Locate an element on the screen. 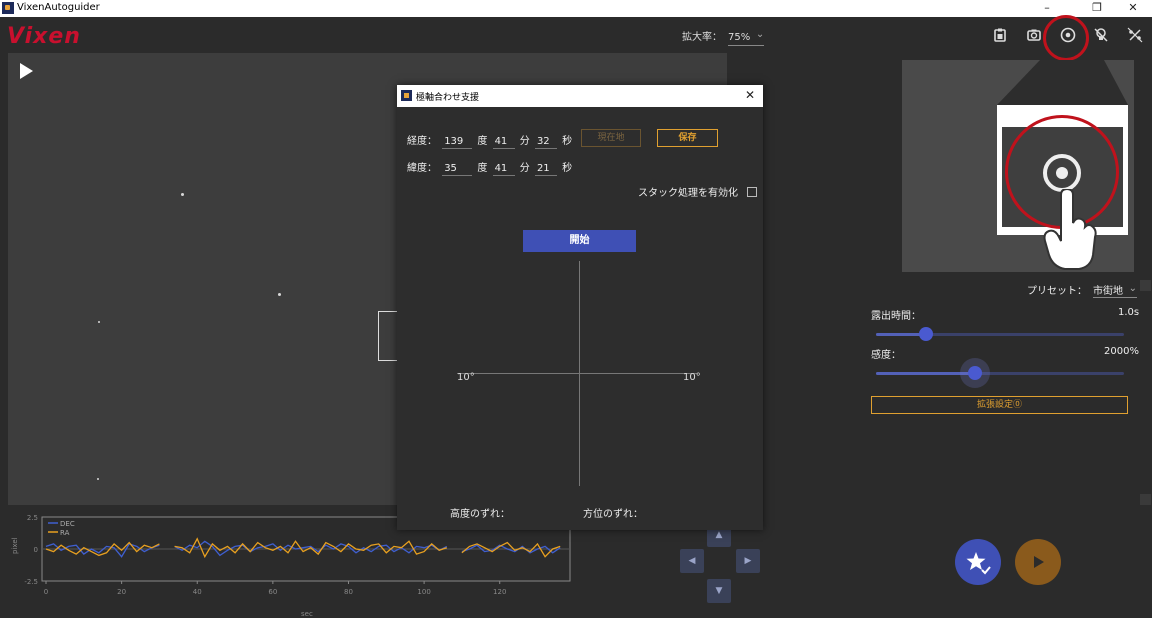  arrow-right-button: ▶ is located at coordinates (748, 561).